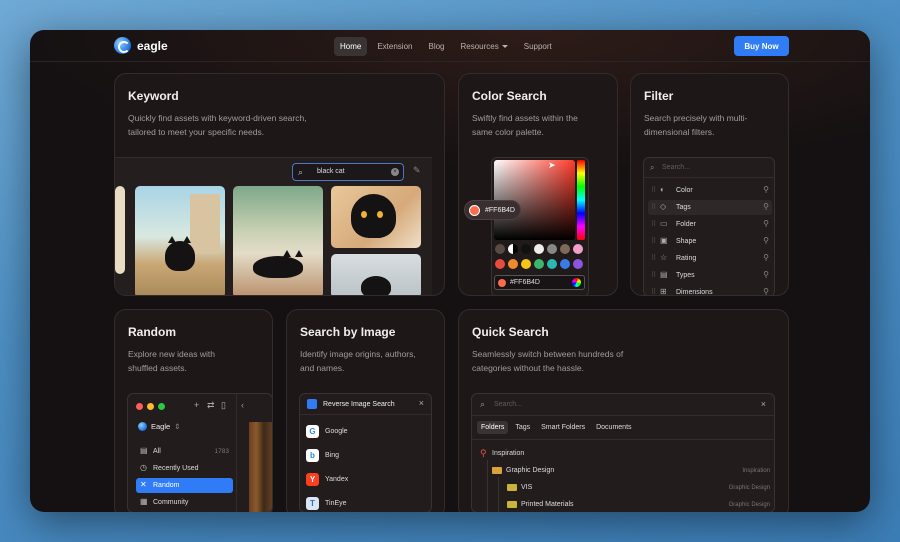  I want to click on nav-link-support: Support, so click(538, 46).